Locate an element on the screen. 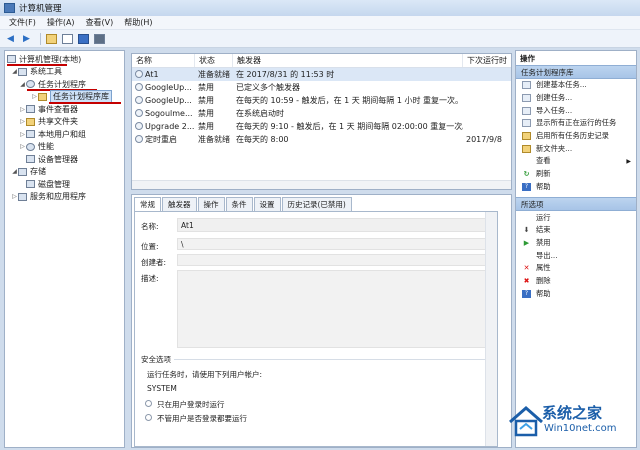  column-header-status: 状态 is located at coordinates (214, 60).